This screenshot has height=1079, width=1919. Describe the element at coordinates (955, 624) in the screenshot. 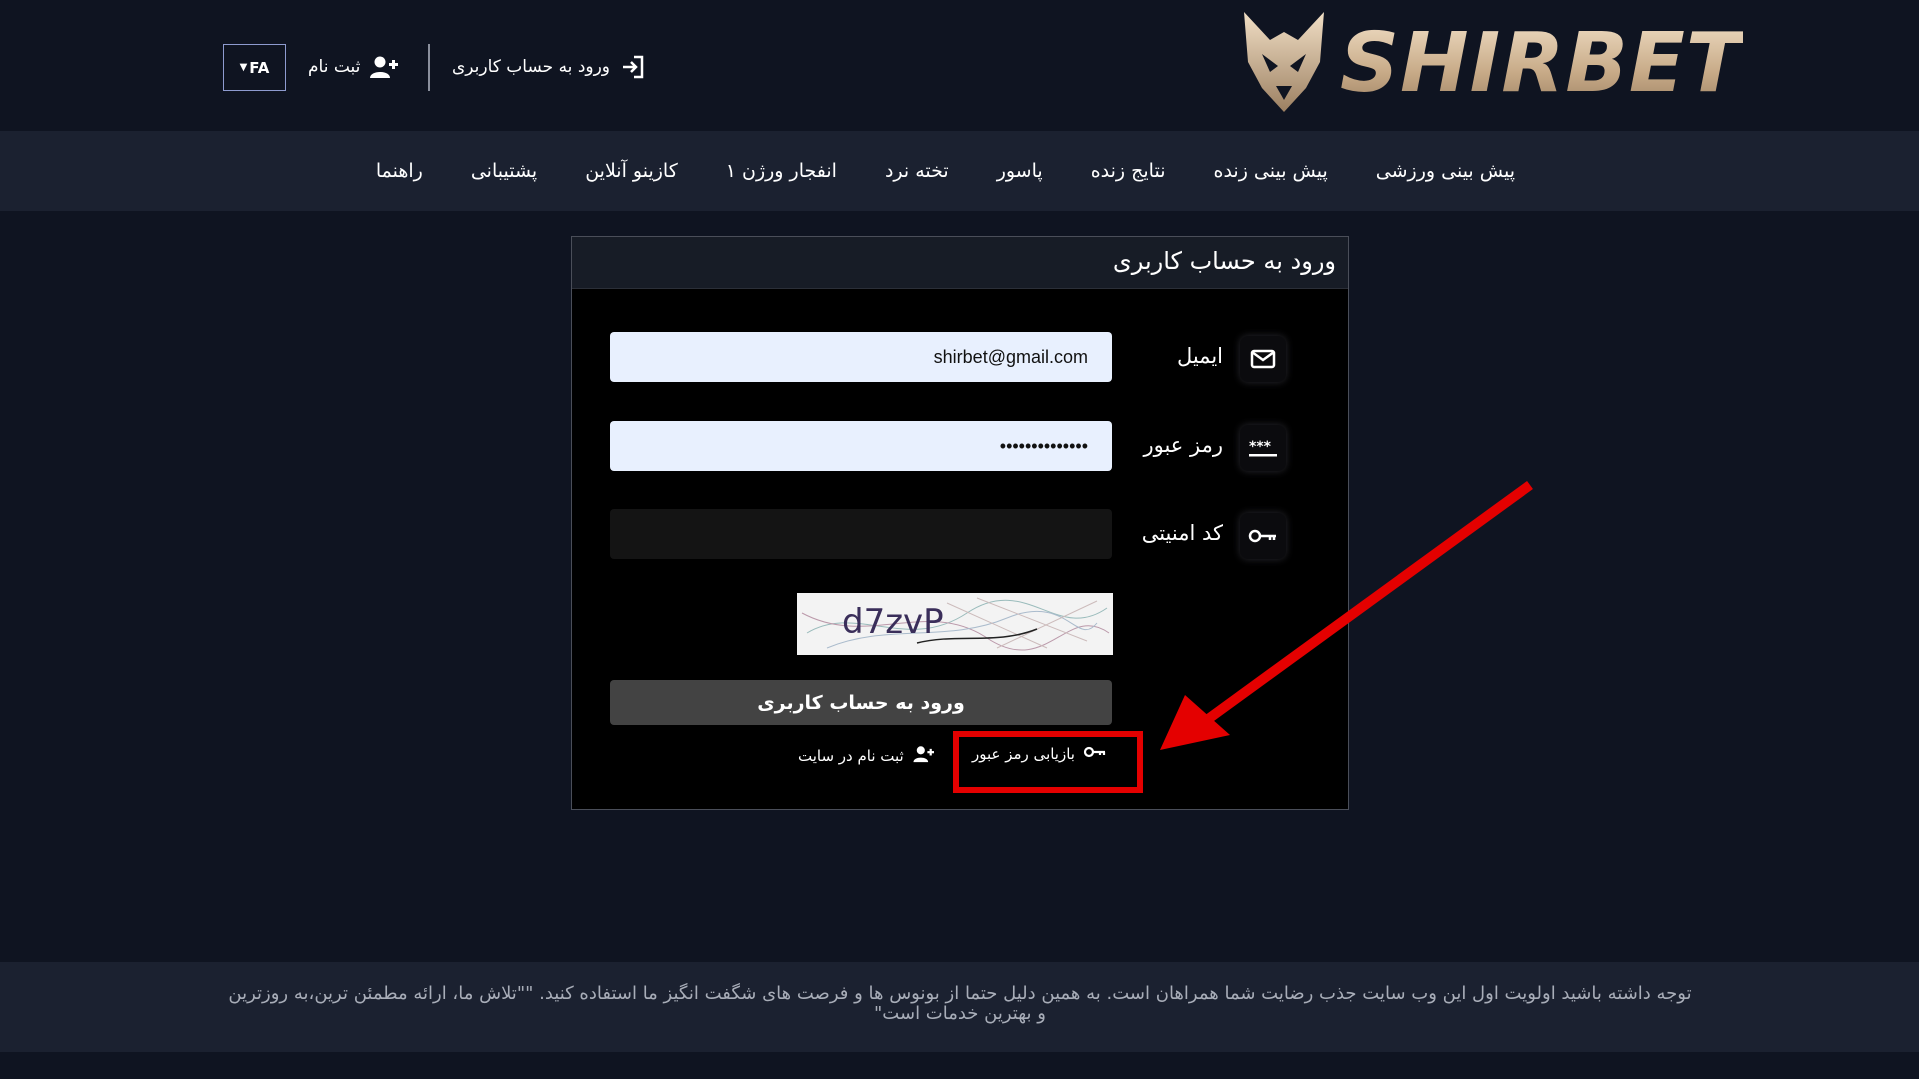

I see `captcha-image: d7zvP` at that location.